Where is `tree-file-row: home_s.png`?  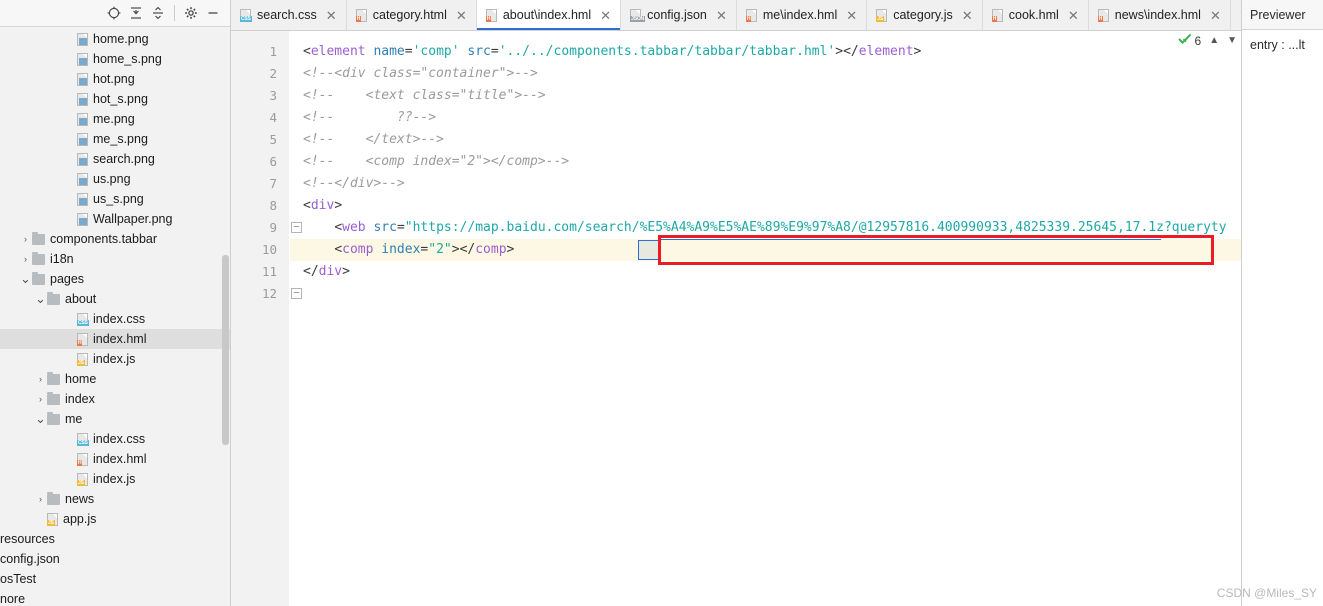 tree-file-row: home_s.png is located at coordinates (115, 59).